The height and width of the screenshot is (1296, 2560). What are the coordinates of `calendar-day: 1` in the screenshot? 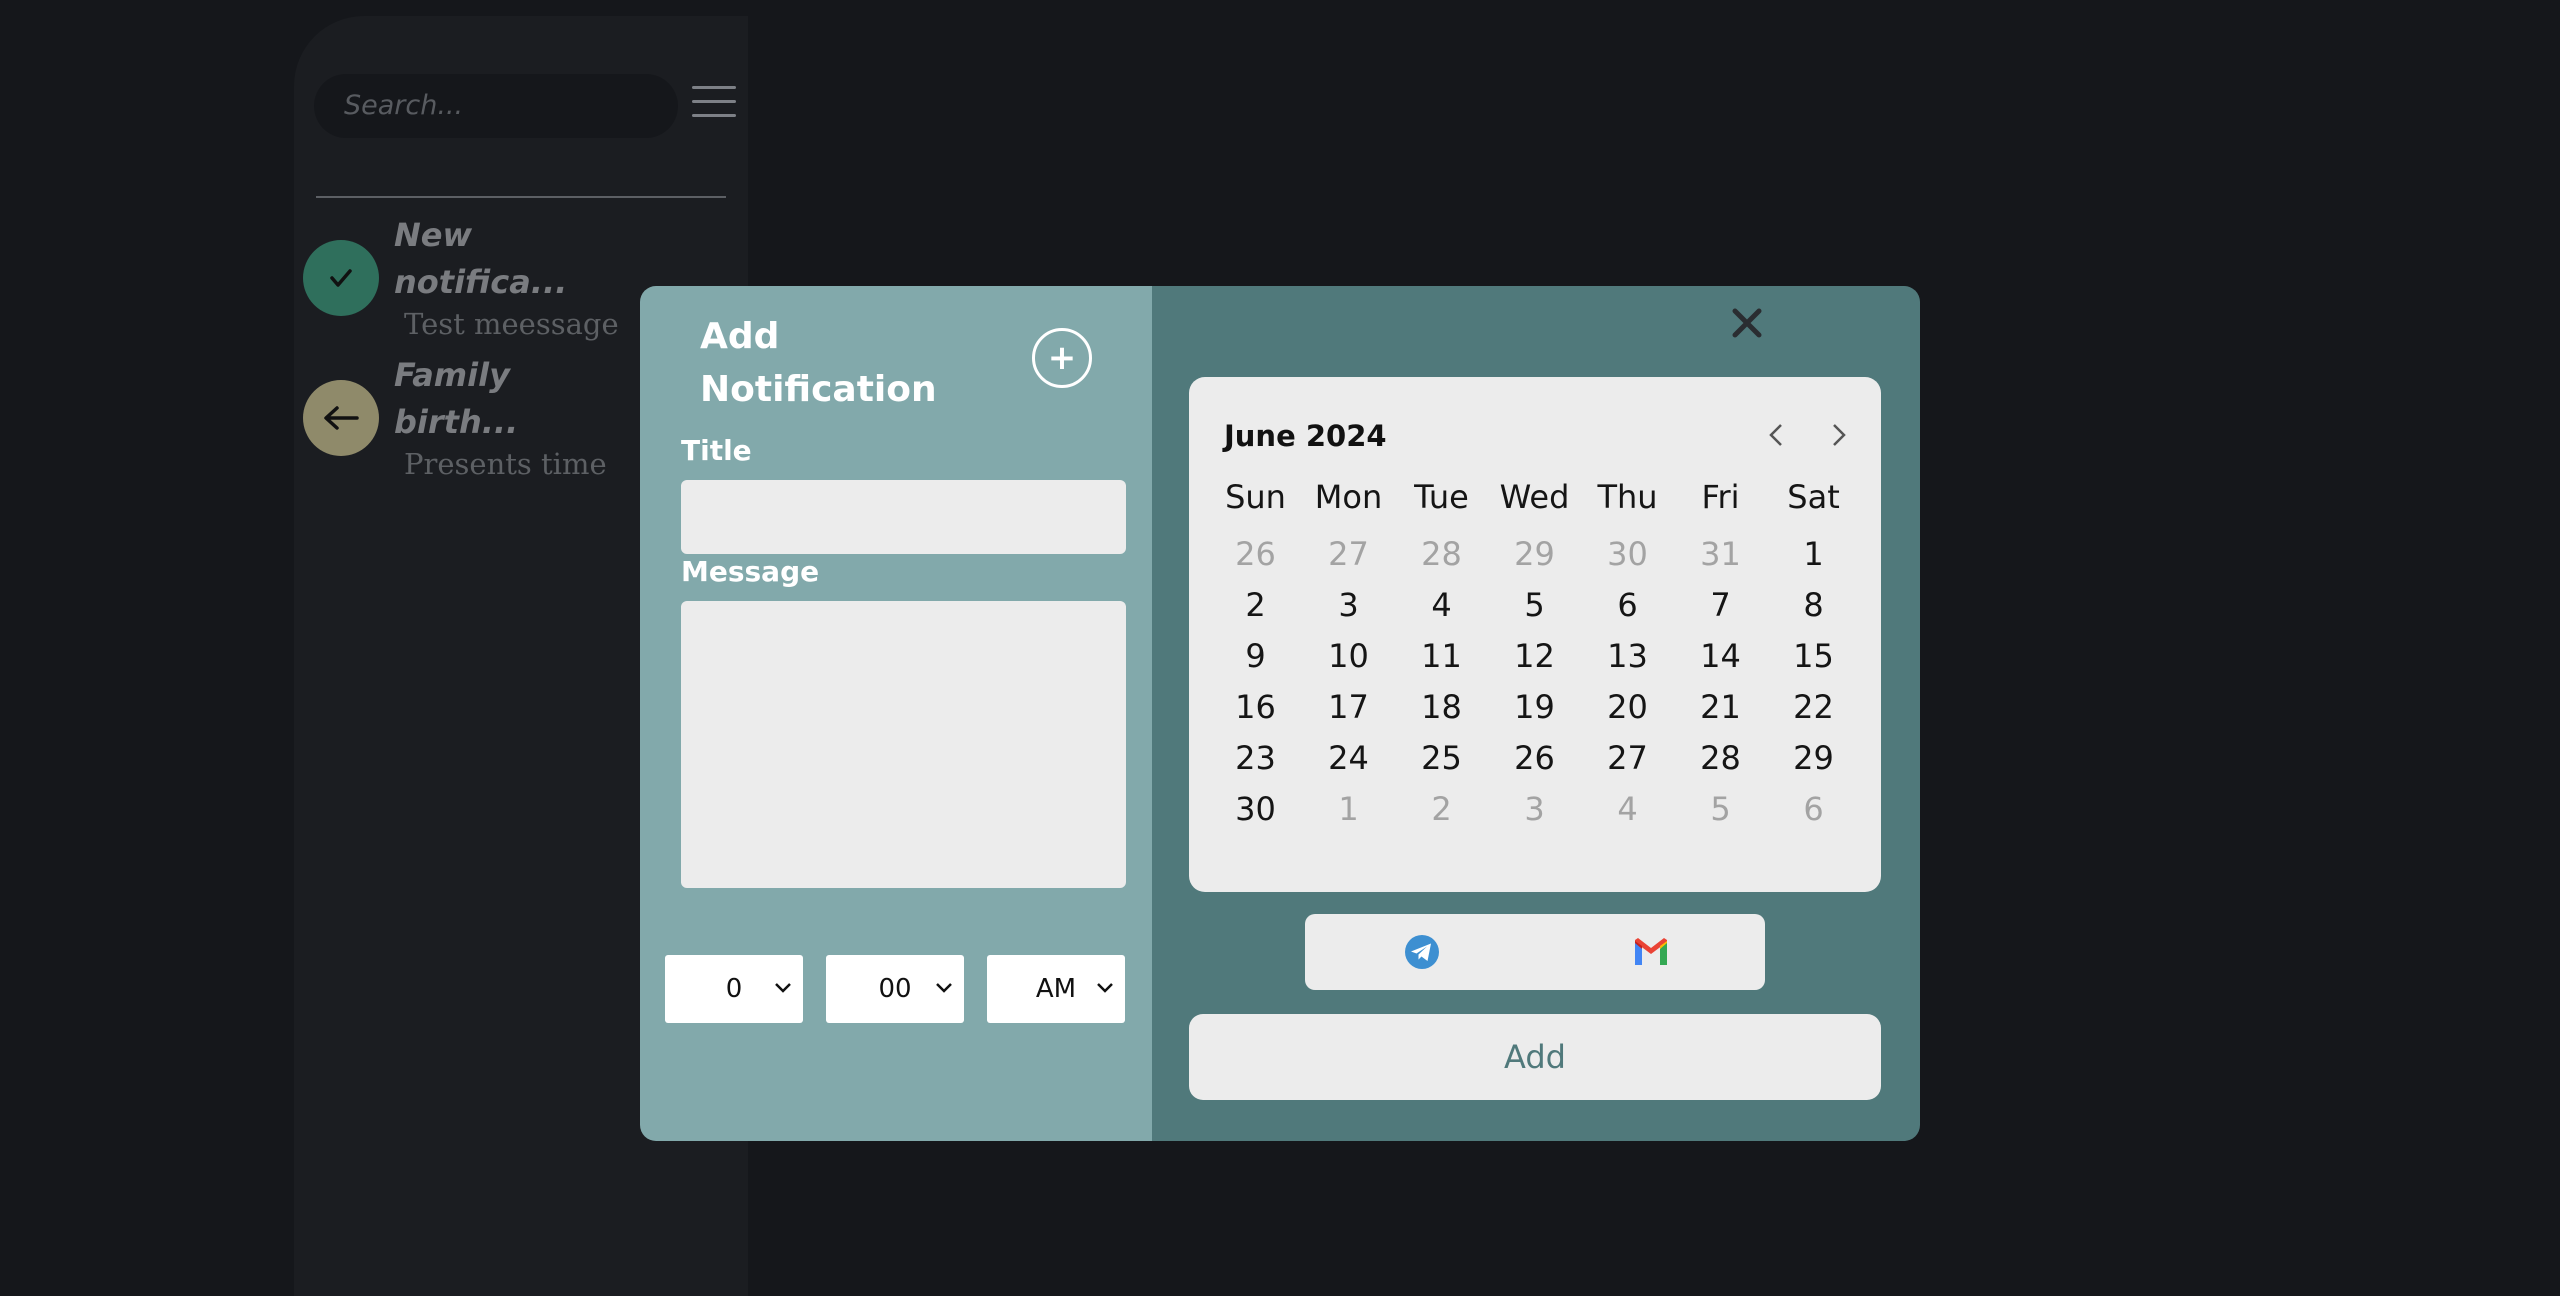 It's located at (1813, 554).